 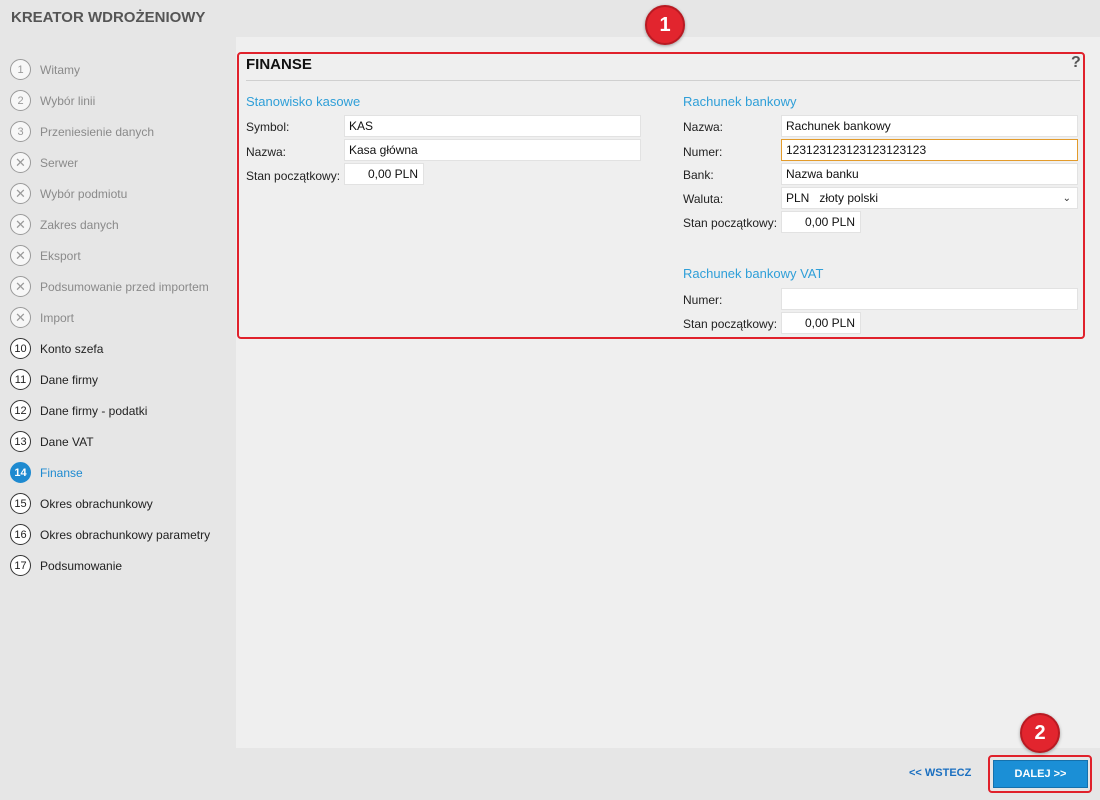 What do you see at coordinates (60, 255) in the screenshot?
I see `step-label: Eksport` at bounding box center [60, 255].